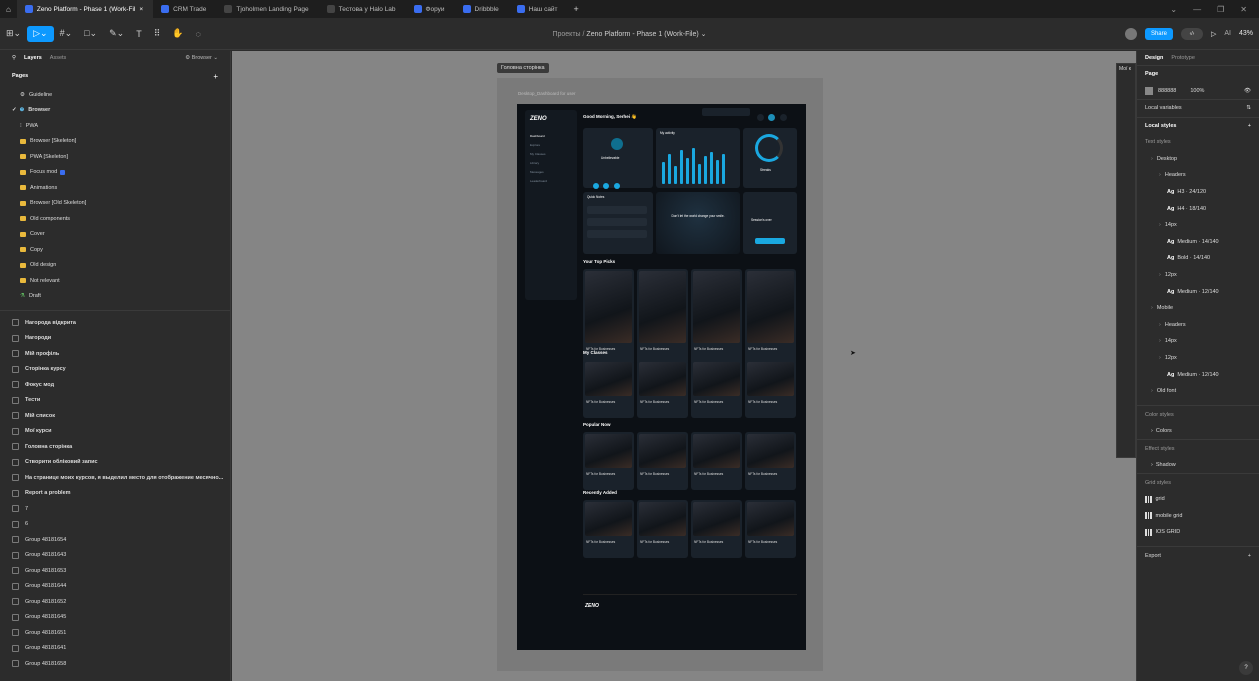  Describe the element at coordinates (66, 33) in the screenshot. I see `frame-tool-icon: #⌄` at that location.